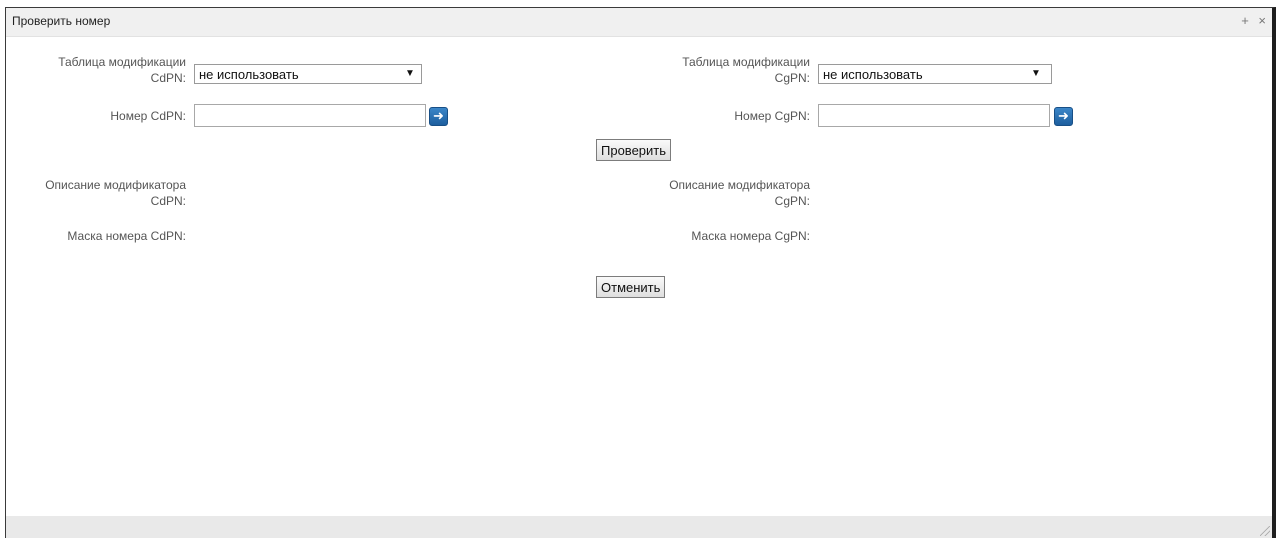 This screenshot has width=1281, height=538. Describe the element at coordinates (639, 527) in the screenshot. I see `dialog-footer` at that location.